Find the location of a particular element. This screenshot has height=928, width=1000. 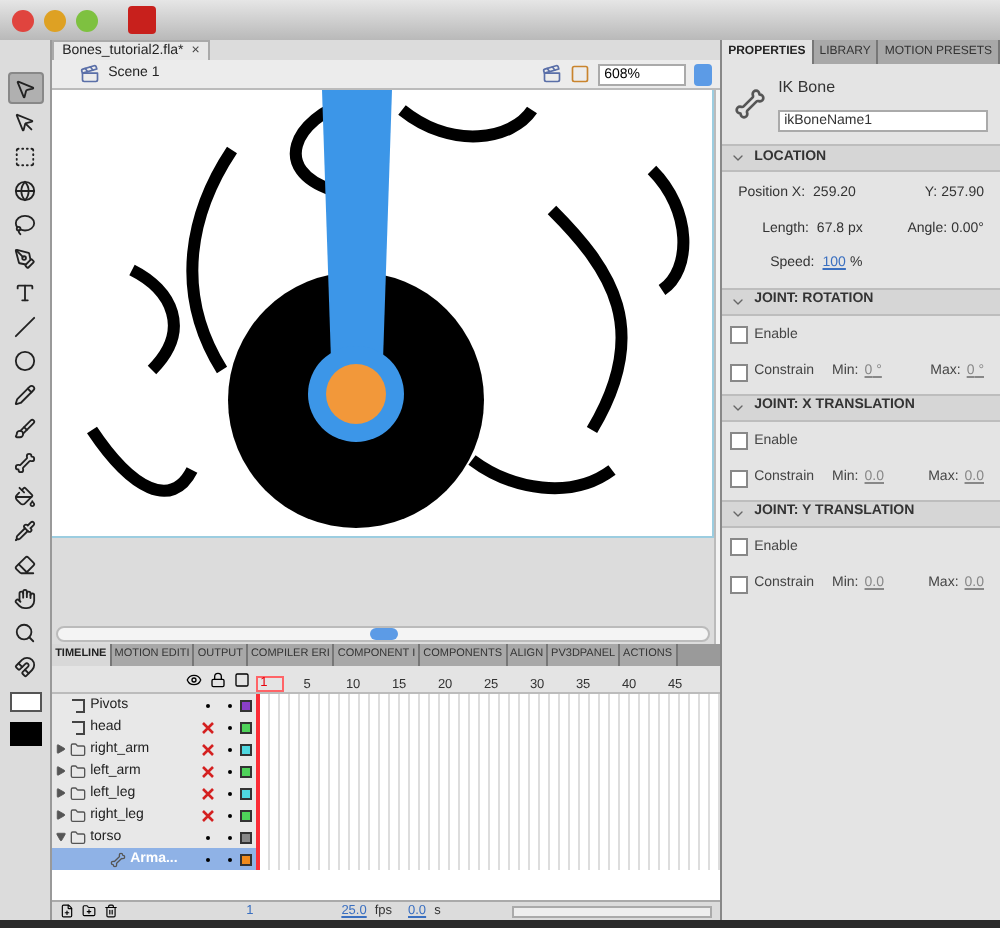

collapse-icon is located at coordinates (738, 158).